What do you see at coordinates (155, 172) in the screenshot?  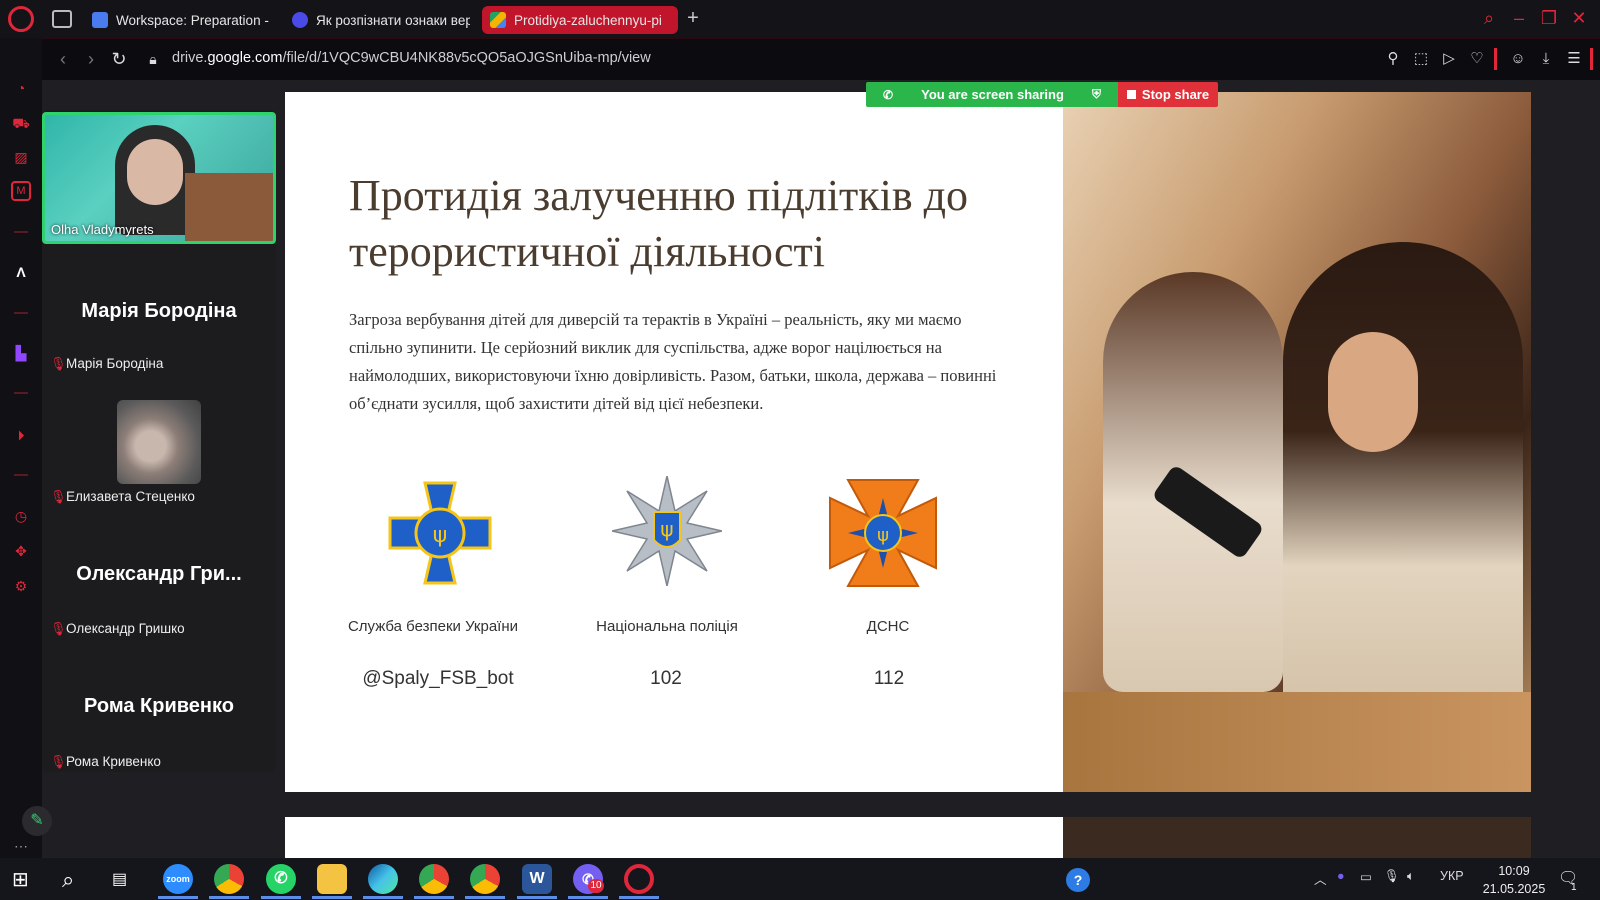 I see `participant-face` at bounding box center [155, 172].